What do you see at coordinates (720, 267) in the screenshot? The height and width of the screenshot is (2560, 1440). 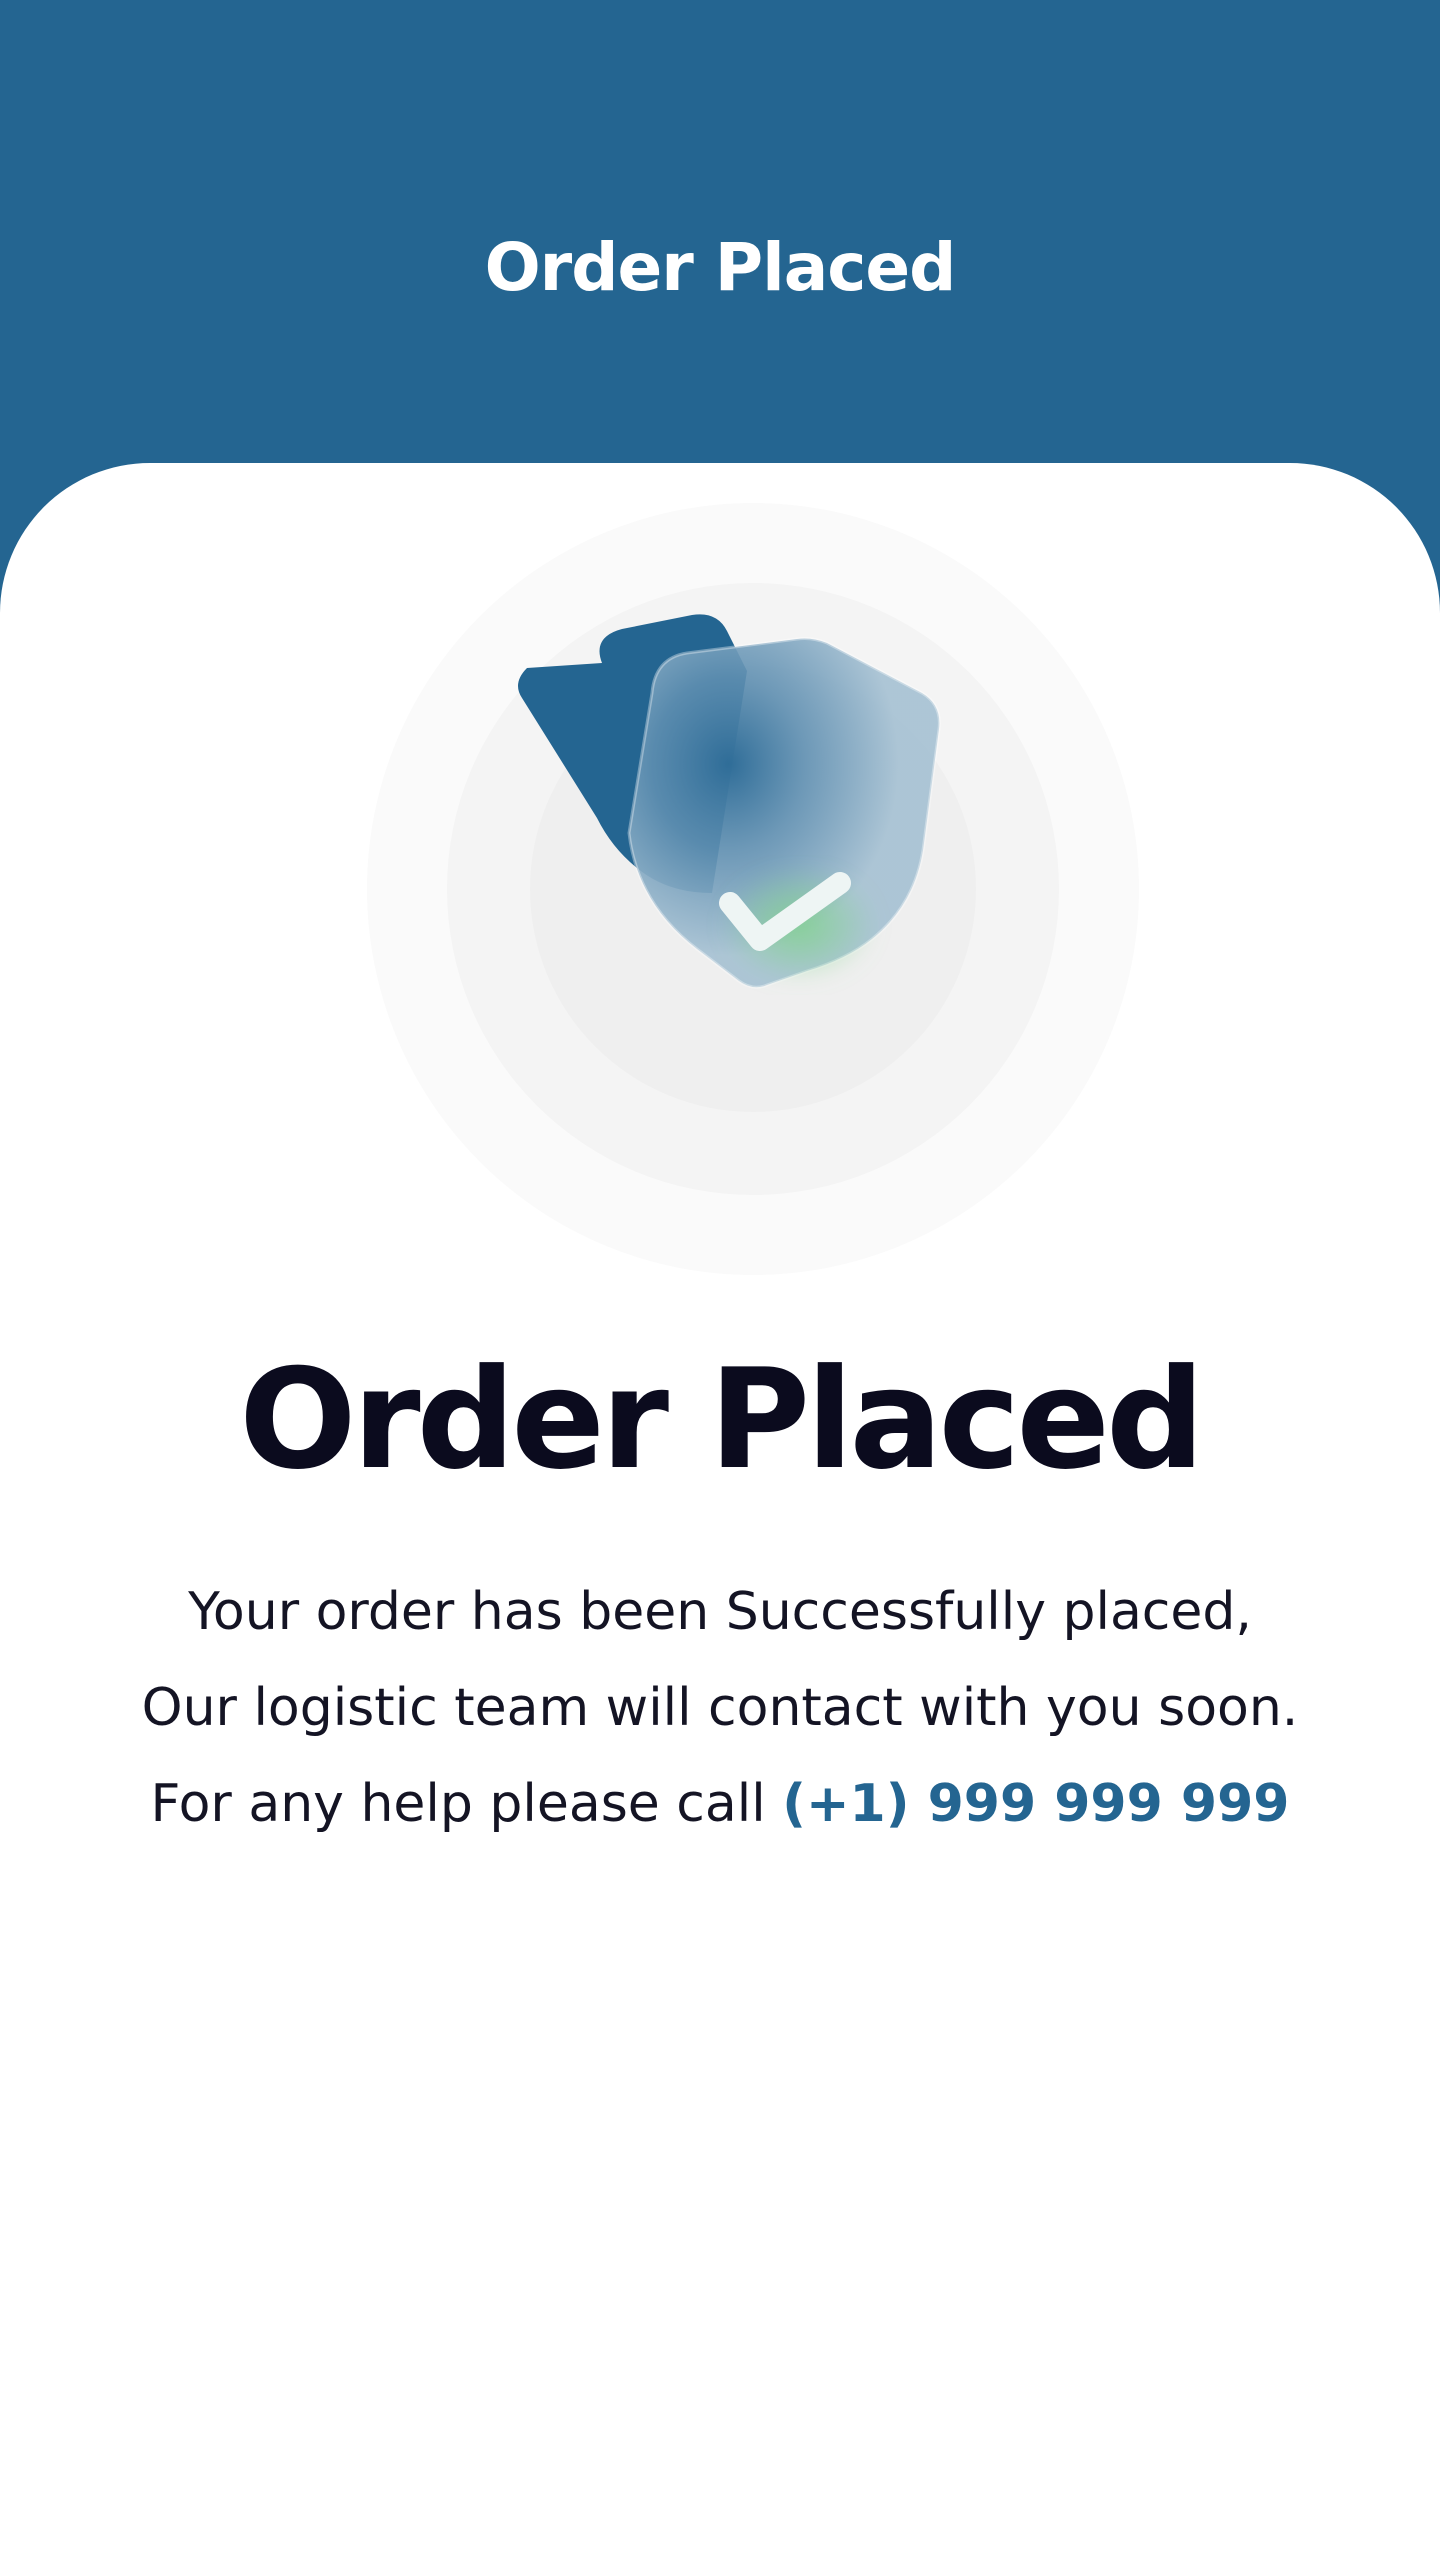 I see `header-title: Order Placed` at bounding box center [720, 267].